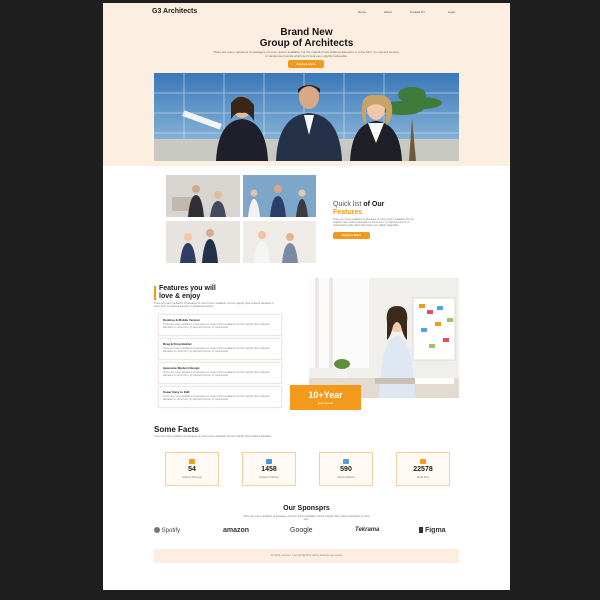 This screenshot has height=600, width=600. Describe the element at coordinates (417, 12) in the screenshot. I see `nav-link-contact: Contact Us` at that location.